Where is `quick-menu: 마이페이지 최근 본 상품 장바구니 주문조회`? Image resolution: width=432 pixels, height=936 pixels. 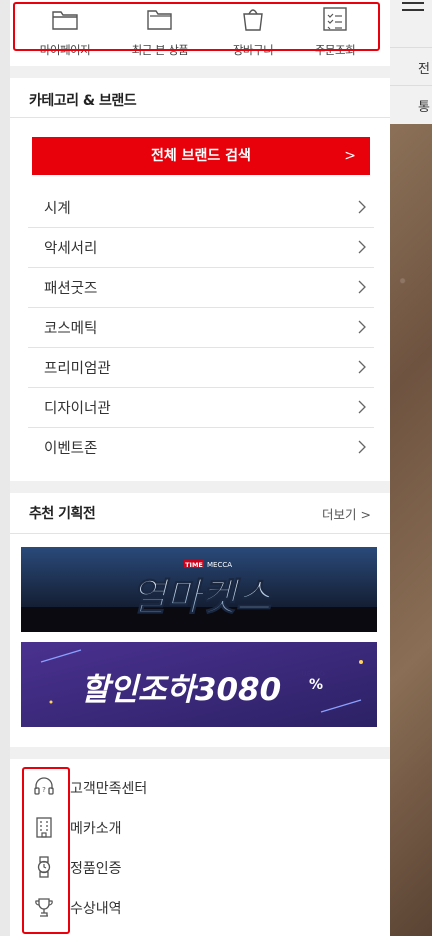
quick-menu: 마이페이지 최근 본 상품 장바구니 주문조회 is located at coordinates (200, 33).